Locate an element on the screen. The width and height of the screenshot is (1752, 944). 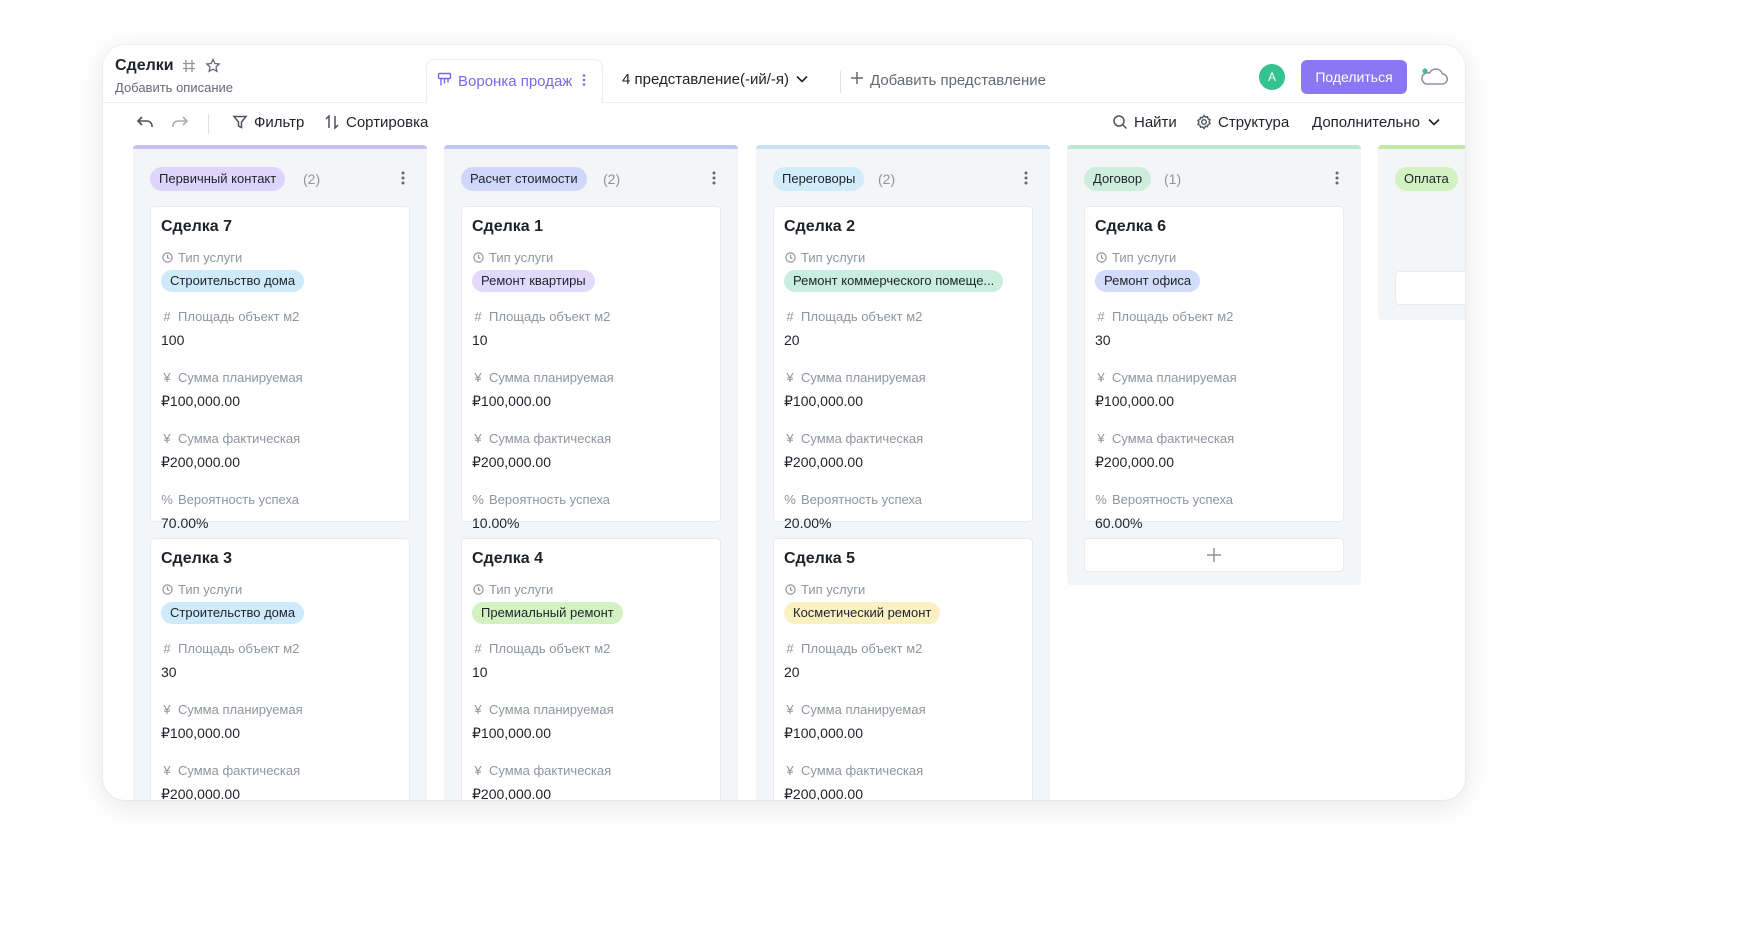
more-dropdown: Дополнительно is located at coordinates (1377, 122).